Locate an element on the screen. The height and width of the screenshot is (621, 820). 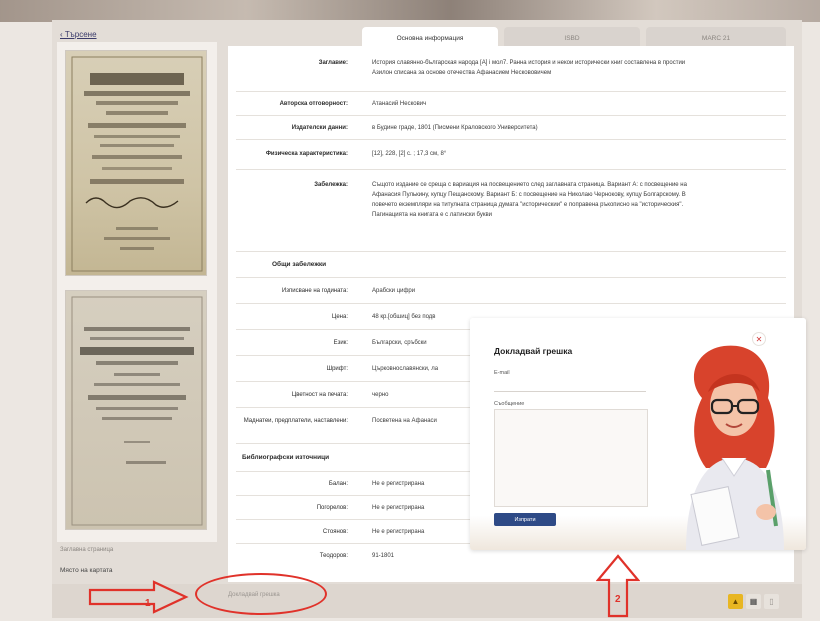
field-label: Балан: is located at coordinates (338, 484).